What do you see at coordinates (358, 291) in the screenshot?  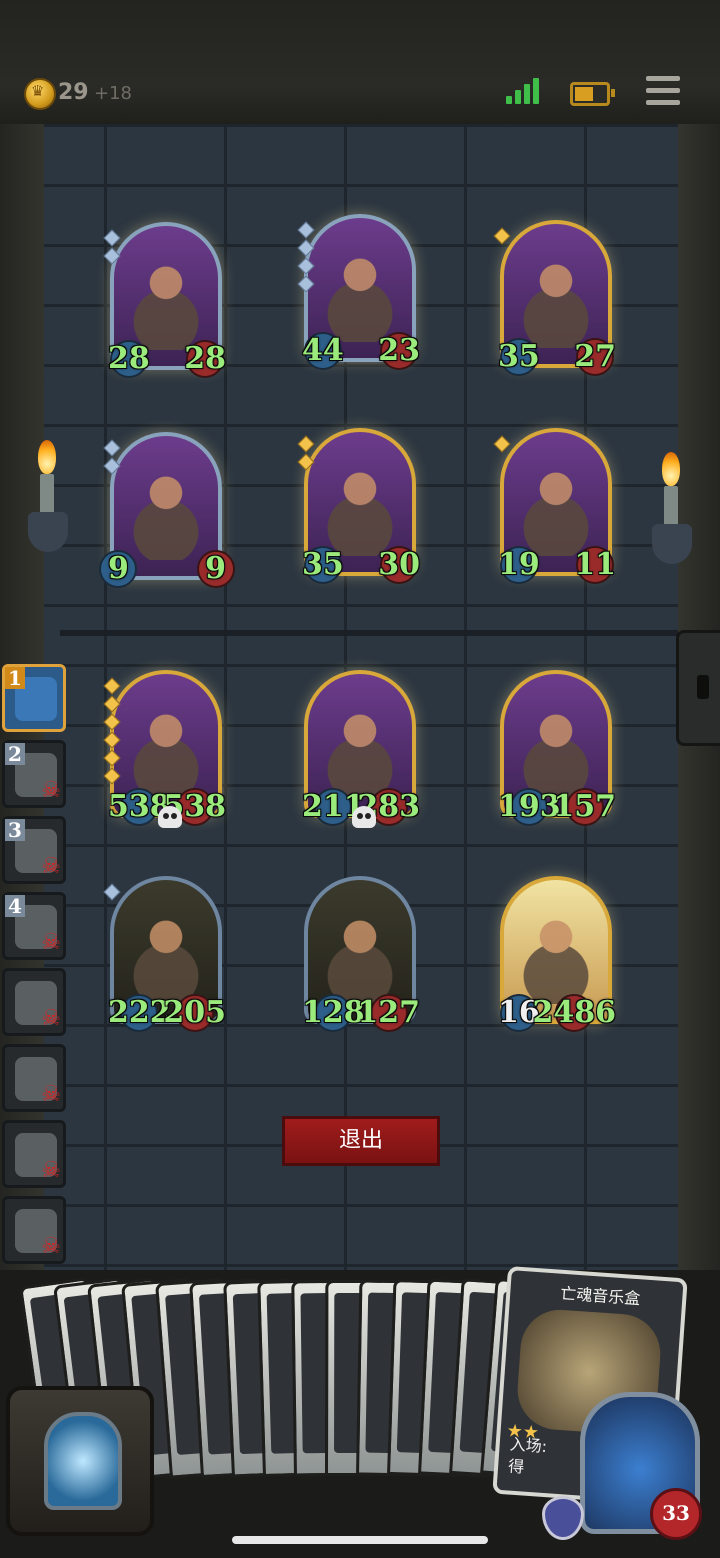 I see `enemy-unit-2: 44 23` at bounding box center [358, 291].